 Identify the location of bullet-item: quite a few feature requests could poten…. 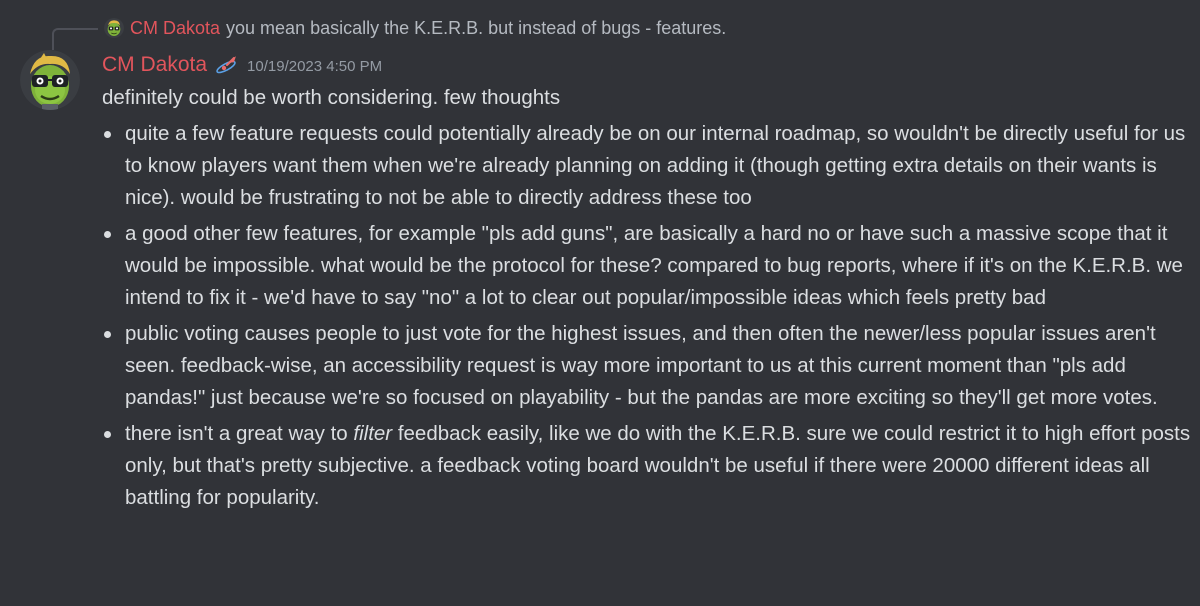
(647, 166).